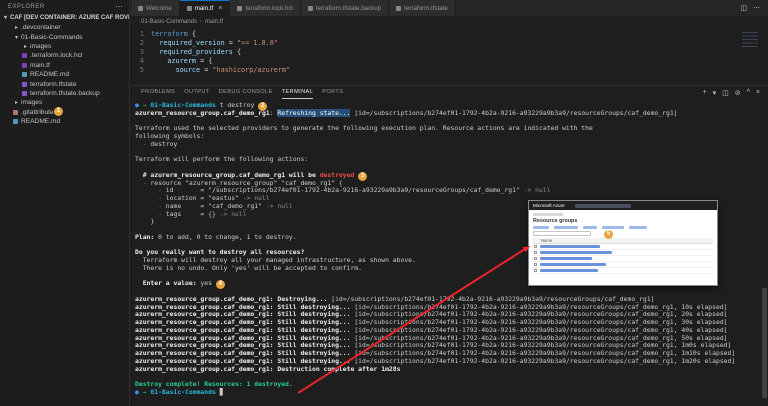 The height and width of the screenshot is (406, 768). I want to click on tree-item-label: terraform.tfstate, so click(53, 84).